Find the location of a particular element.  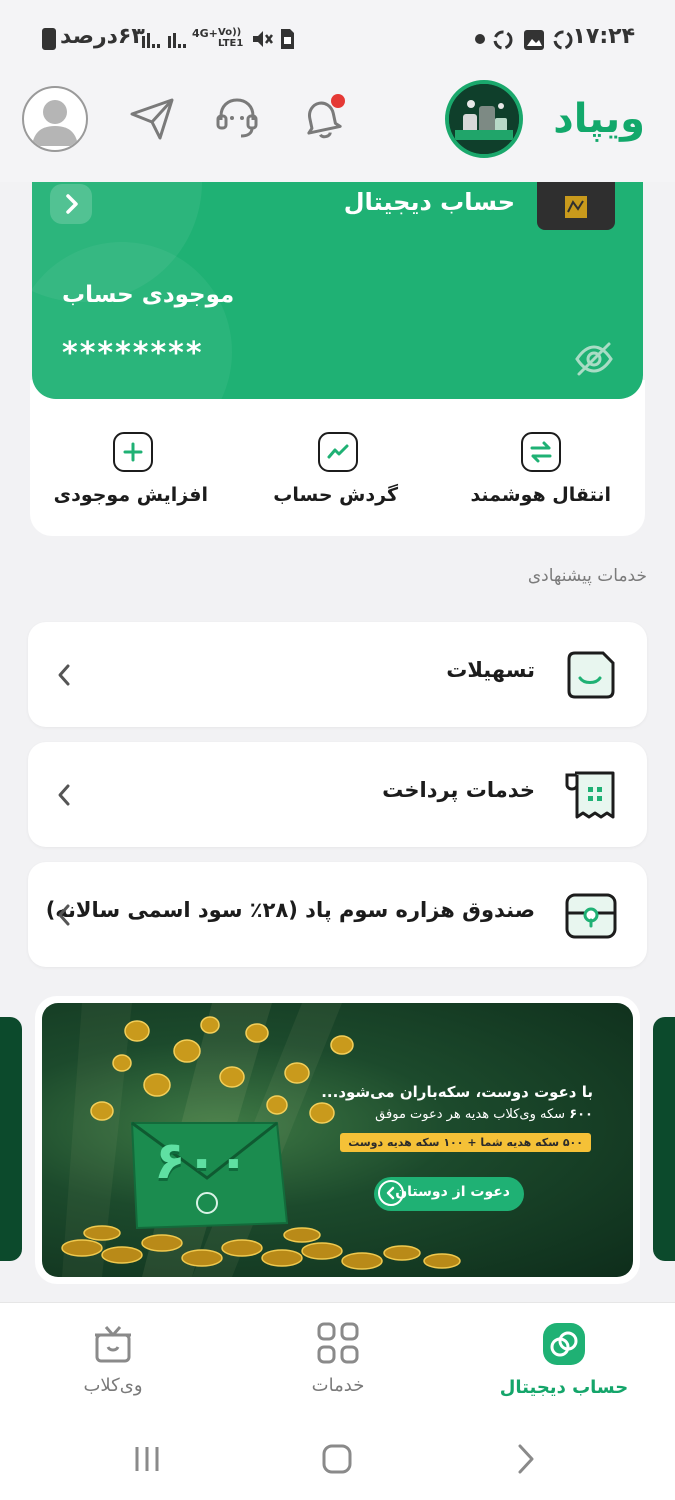

digital-account-icon is located at coordinates (564, 1344).